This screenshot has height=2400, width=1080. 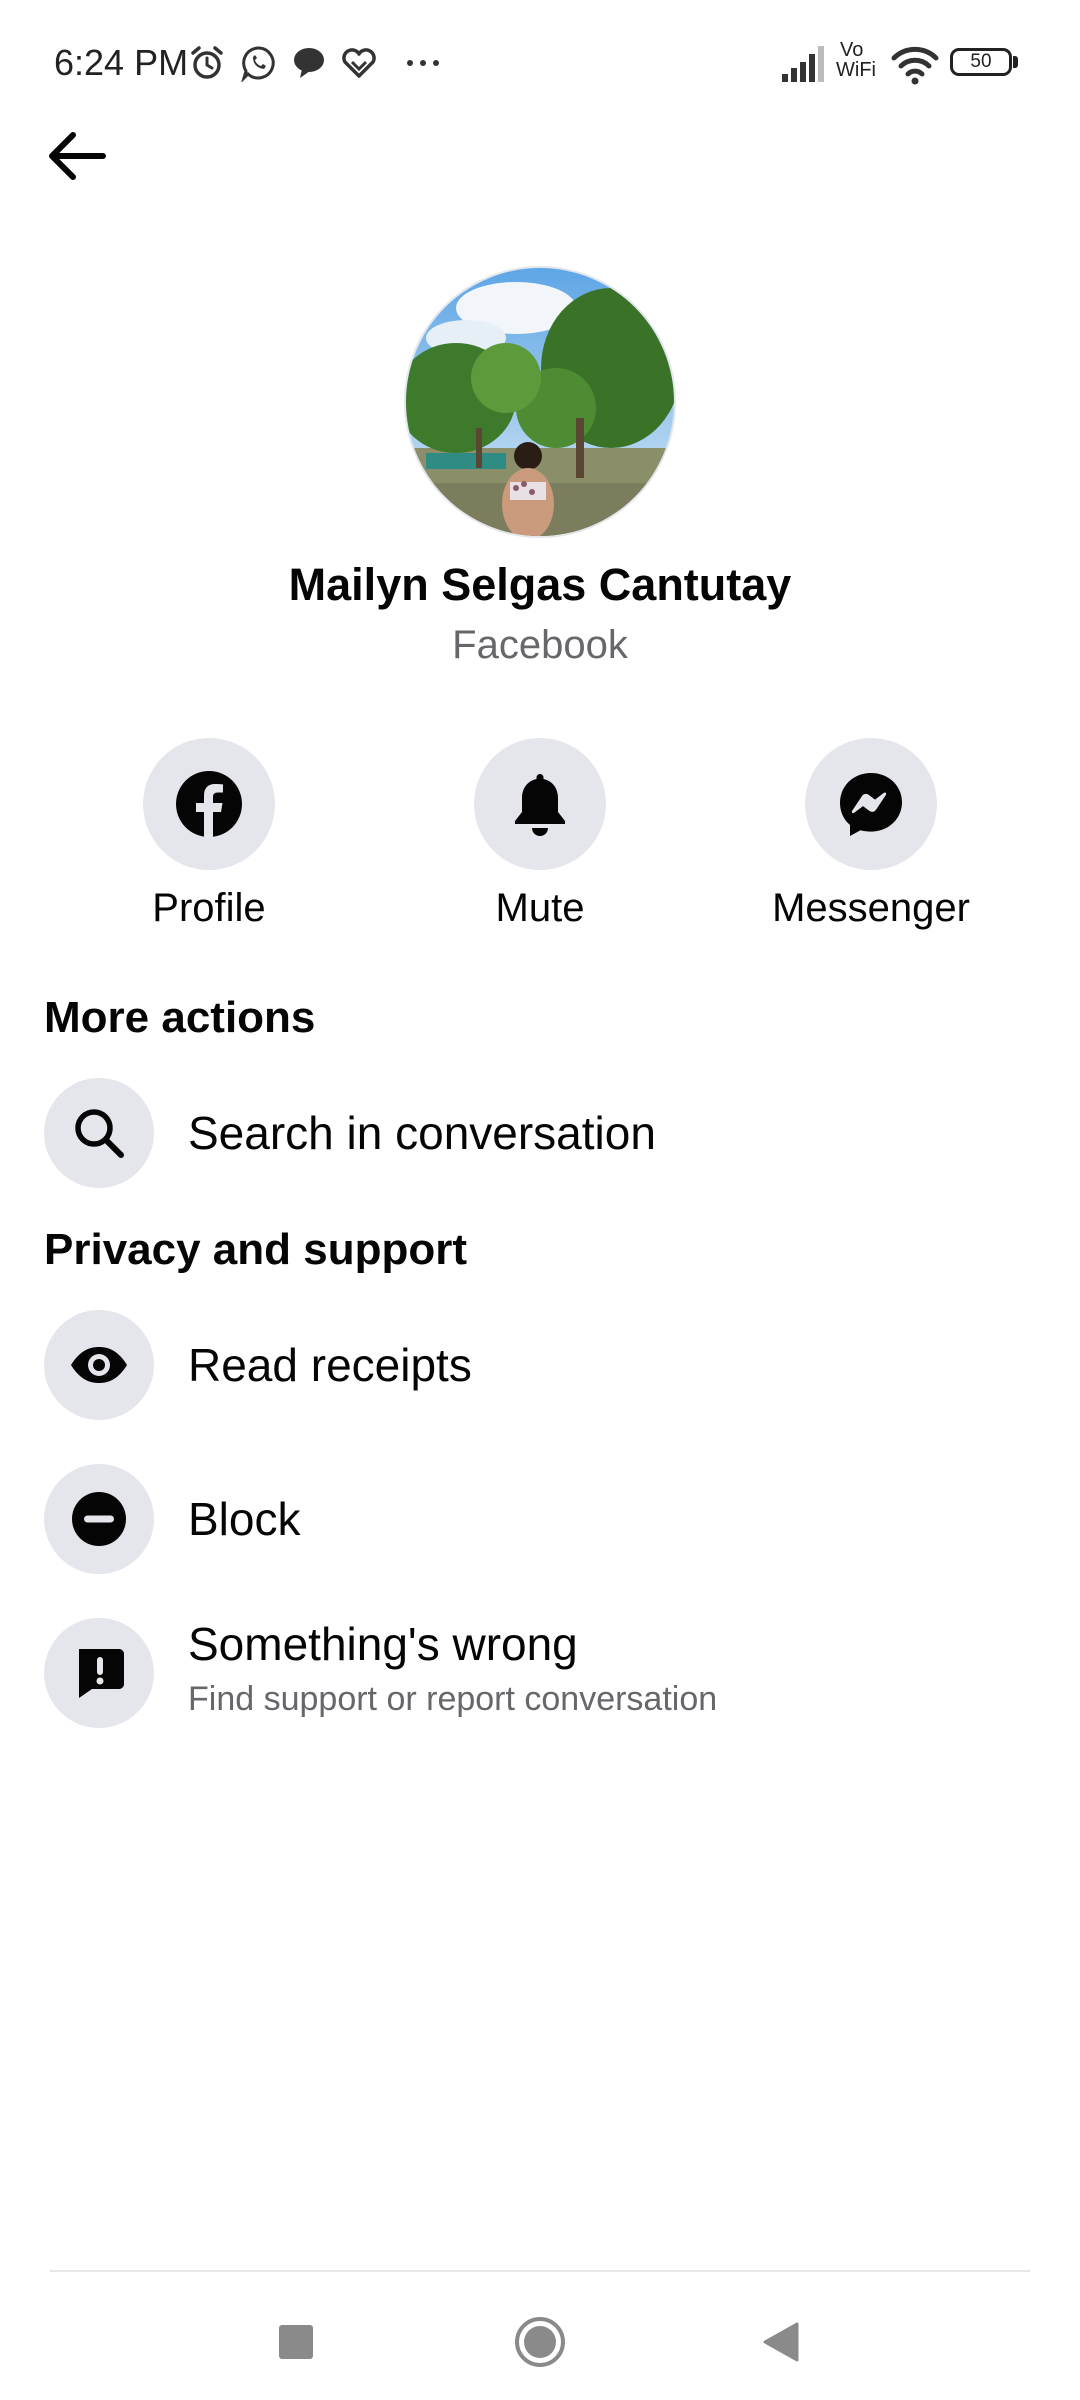 I want to click on more-actions-heading: More actions, so click(x=180, y=1017).